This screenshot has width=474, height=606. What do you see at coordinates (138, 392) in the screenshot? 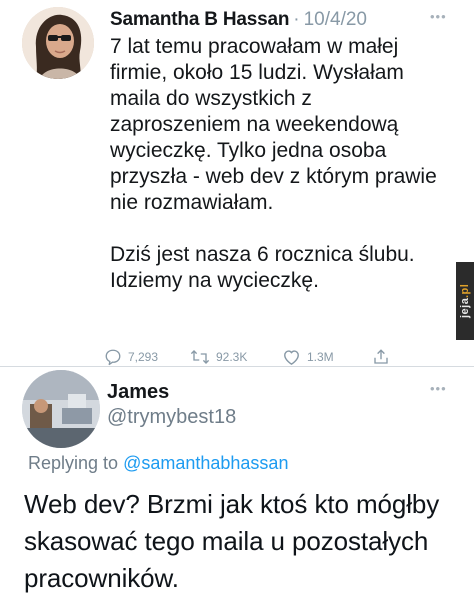
I see `reply-author-name: James` at bounding box center [138, 392].